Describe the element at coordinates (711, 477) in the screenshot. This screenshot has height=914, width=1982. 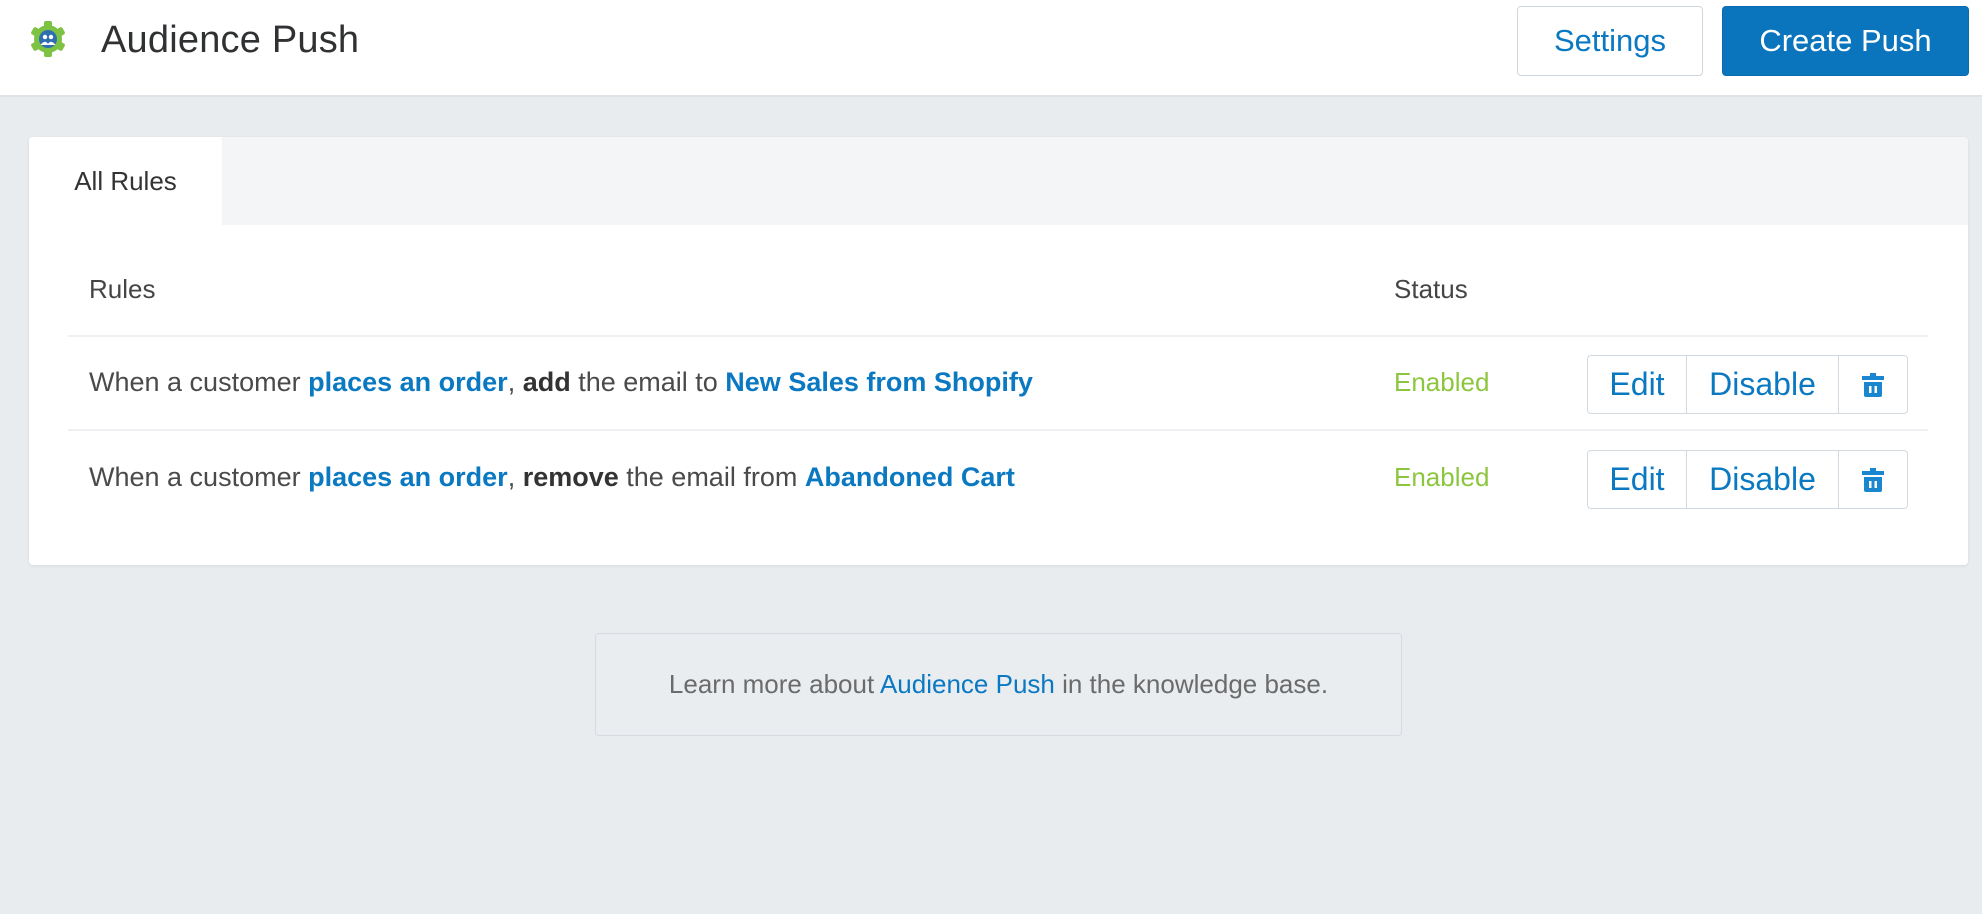
I see `rule-middle: the email from` at that location.